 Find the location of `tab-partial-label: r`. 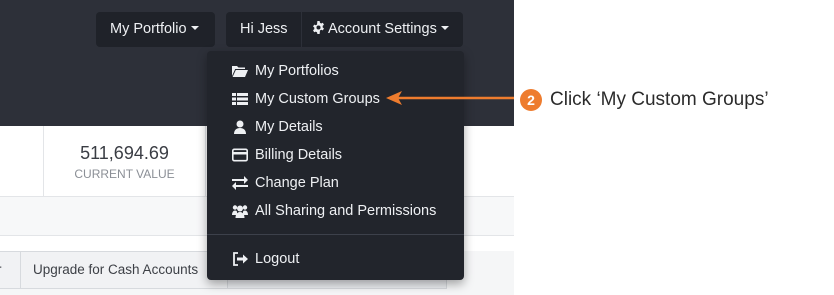

tab-partial-label: r is located at coordinates (1, 269).